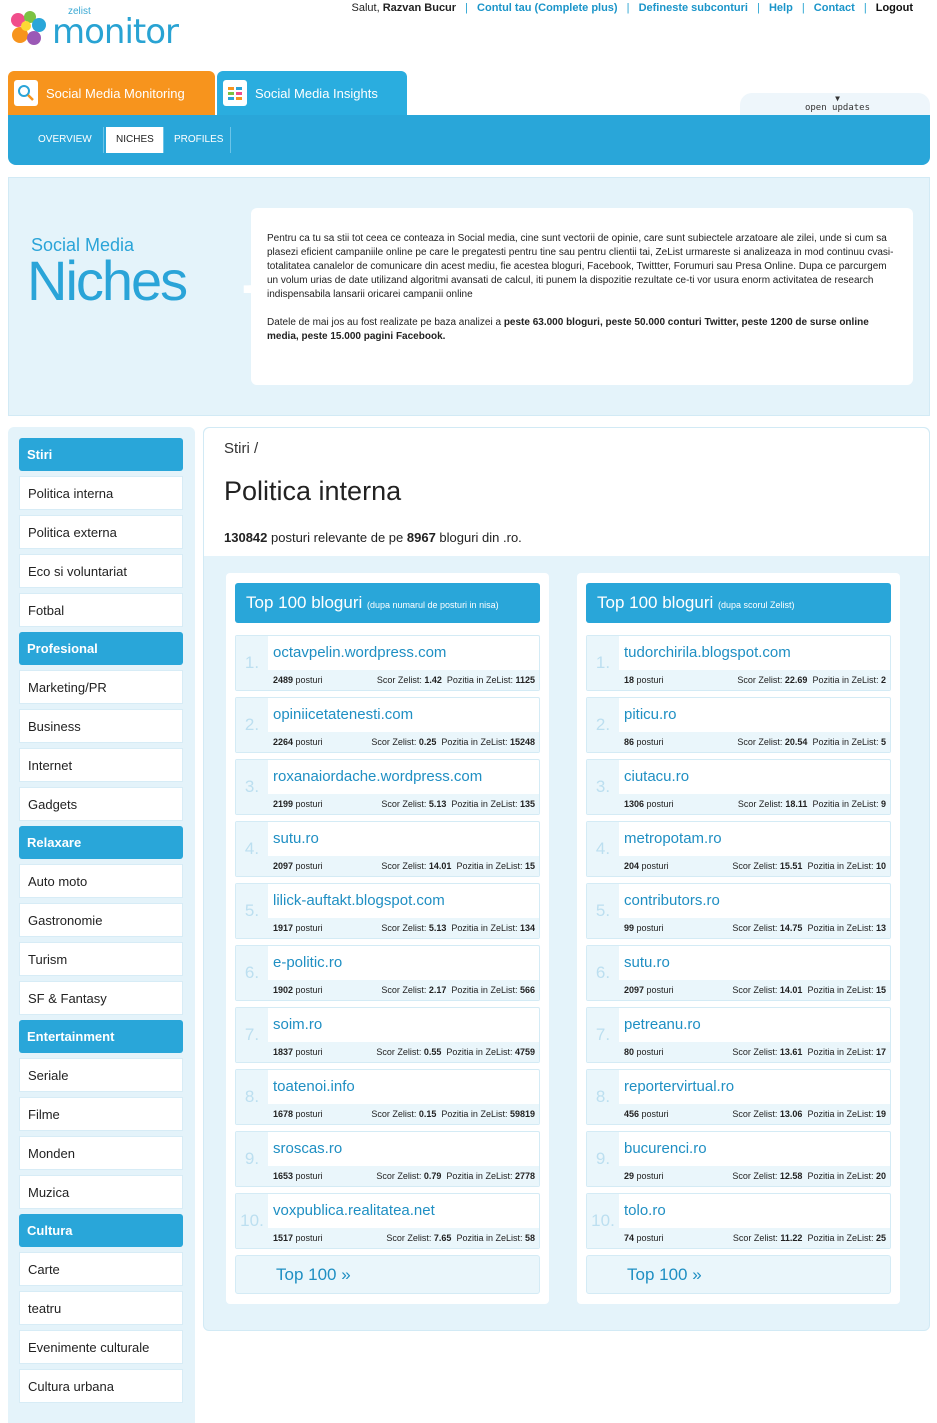 This screenshot has width=937, height=1423. Describe the element at coordinates (314, 1086) in the screenshot. I see `blog-link: toatenoi.info` at that location.